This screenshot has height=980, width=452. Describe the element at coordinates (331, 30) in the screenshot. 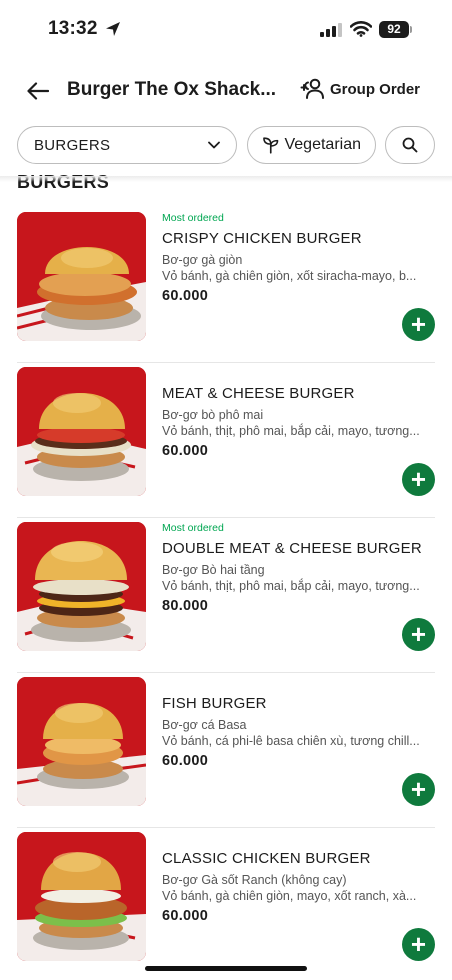

I see `cellular-signal-icon` at that location.